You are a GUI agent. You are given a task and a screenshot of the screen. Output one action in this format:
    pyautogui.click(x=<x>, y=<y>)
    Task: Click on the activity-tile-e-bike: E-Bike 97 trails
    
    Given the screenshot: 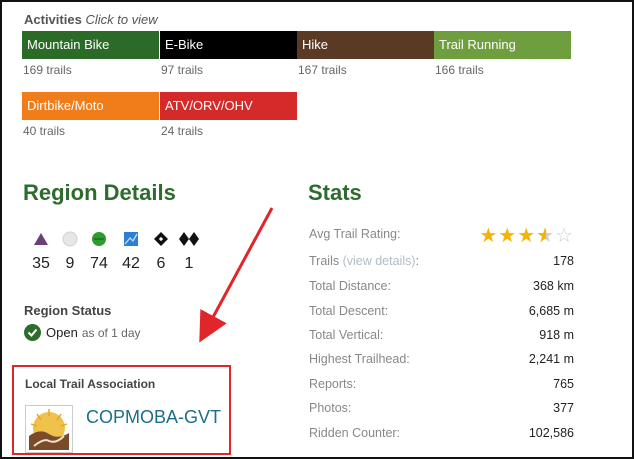 What is the action you would take?
    pyautogui.click(x=228, y=54)
    